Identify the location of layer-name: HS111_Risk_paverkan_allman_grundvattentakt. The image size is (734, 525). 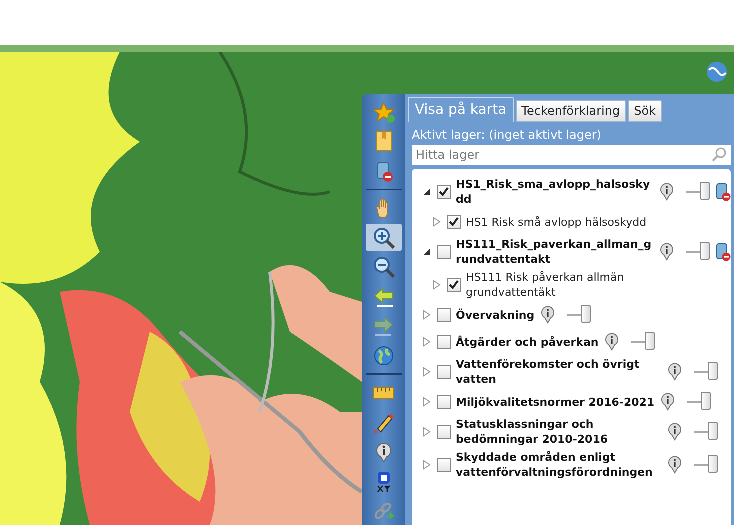
(554, 252).